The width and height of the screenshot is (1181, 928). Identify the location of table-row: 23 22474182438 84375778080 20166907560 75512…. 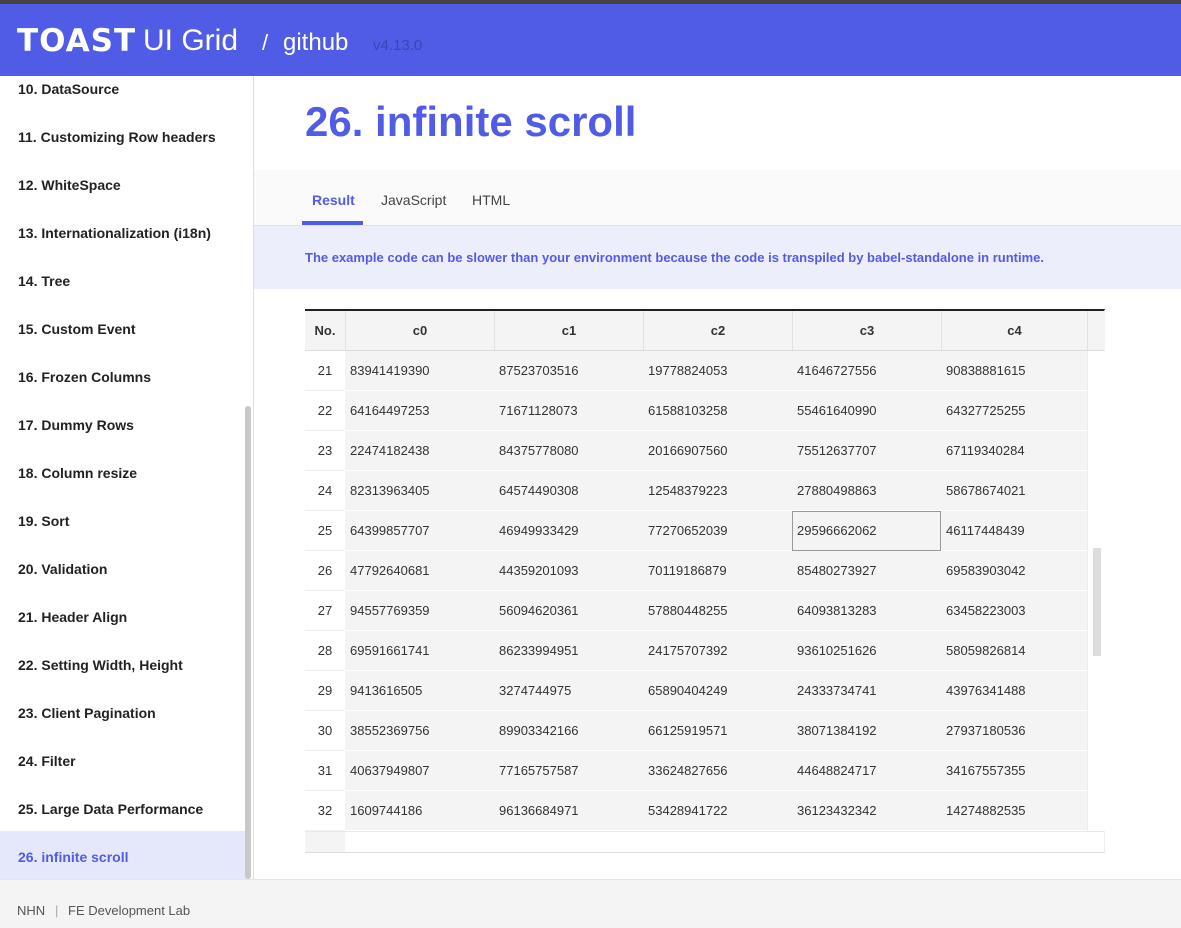
(696, 451).